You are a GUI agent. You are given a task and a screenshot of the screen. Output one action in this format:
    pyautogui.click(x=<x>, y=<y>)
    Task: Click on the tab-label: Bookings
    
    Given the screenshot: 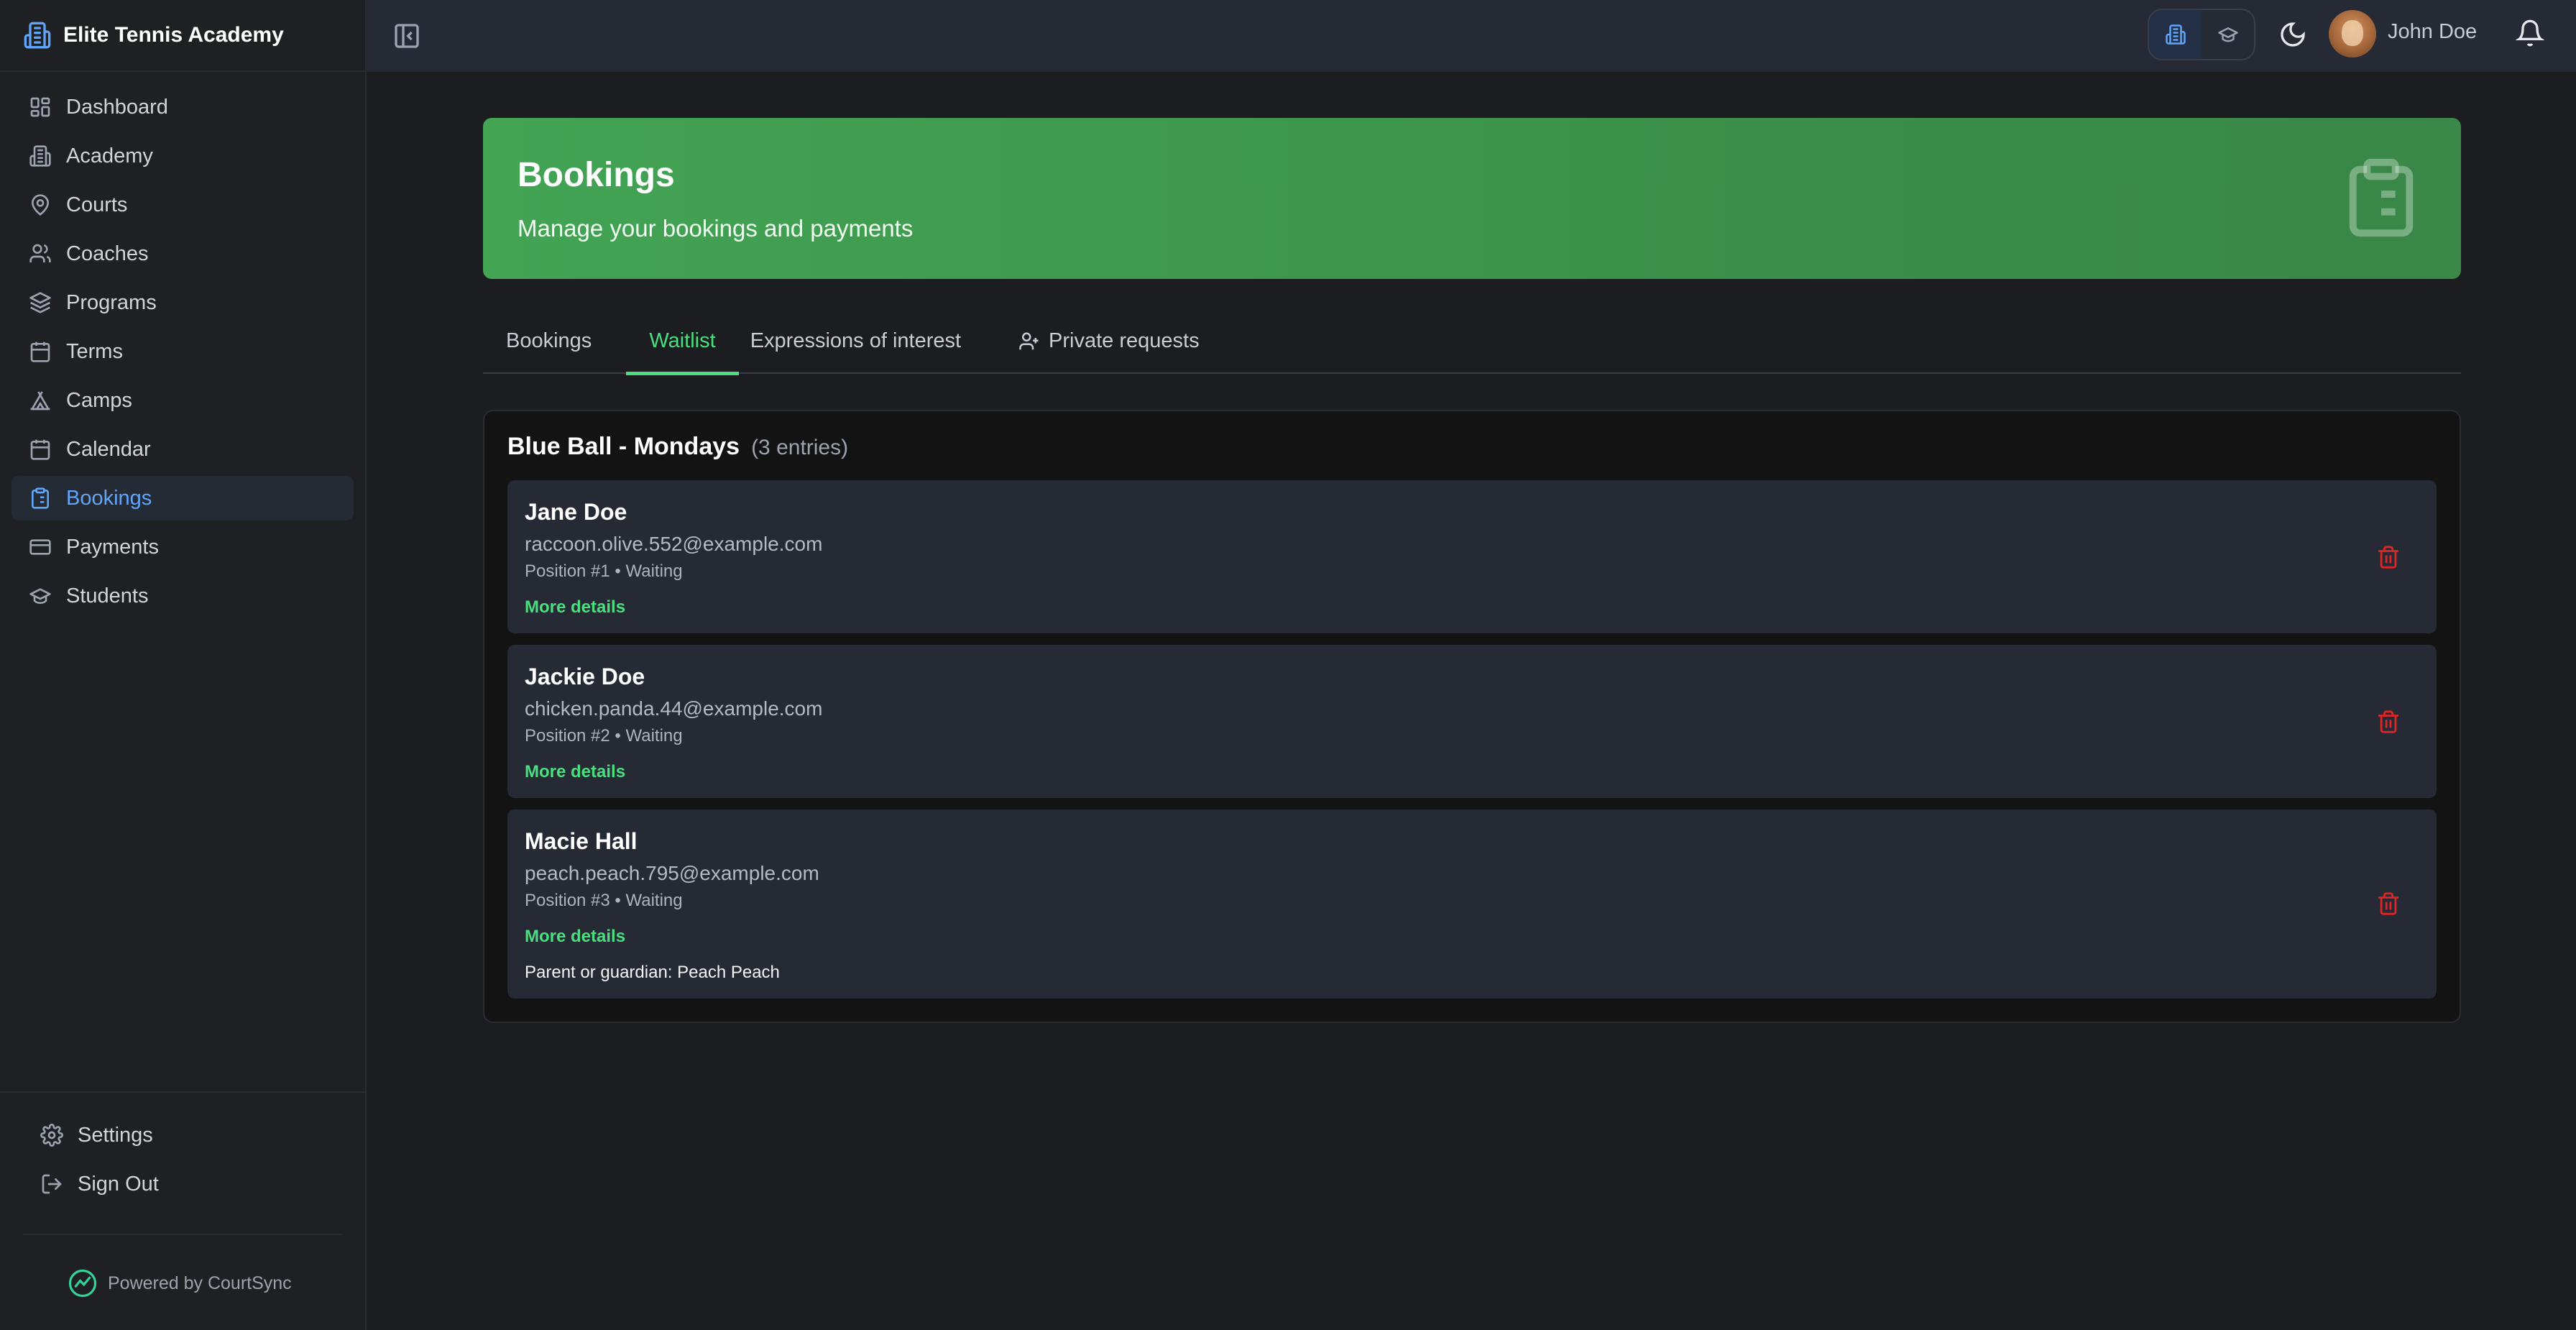 What is the action you would take?
    pyautogui.click(x=549, y=340)
    